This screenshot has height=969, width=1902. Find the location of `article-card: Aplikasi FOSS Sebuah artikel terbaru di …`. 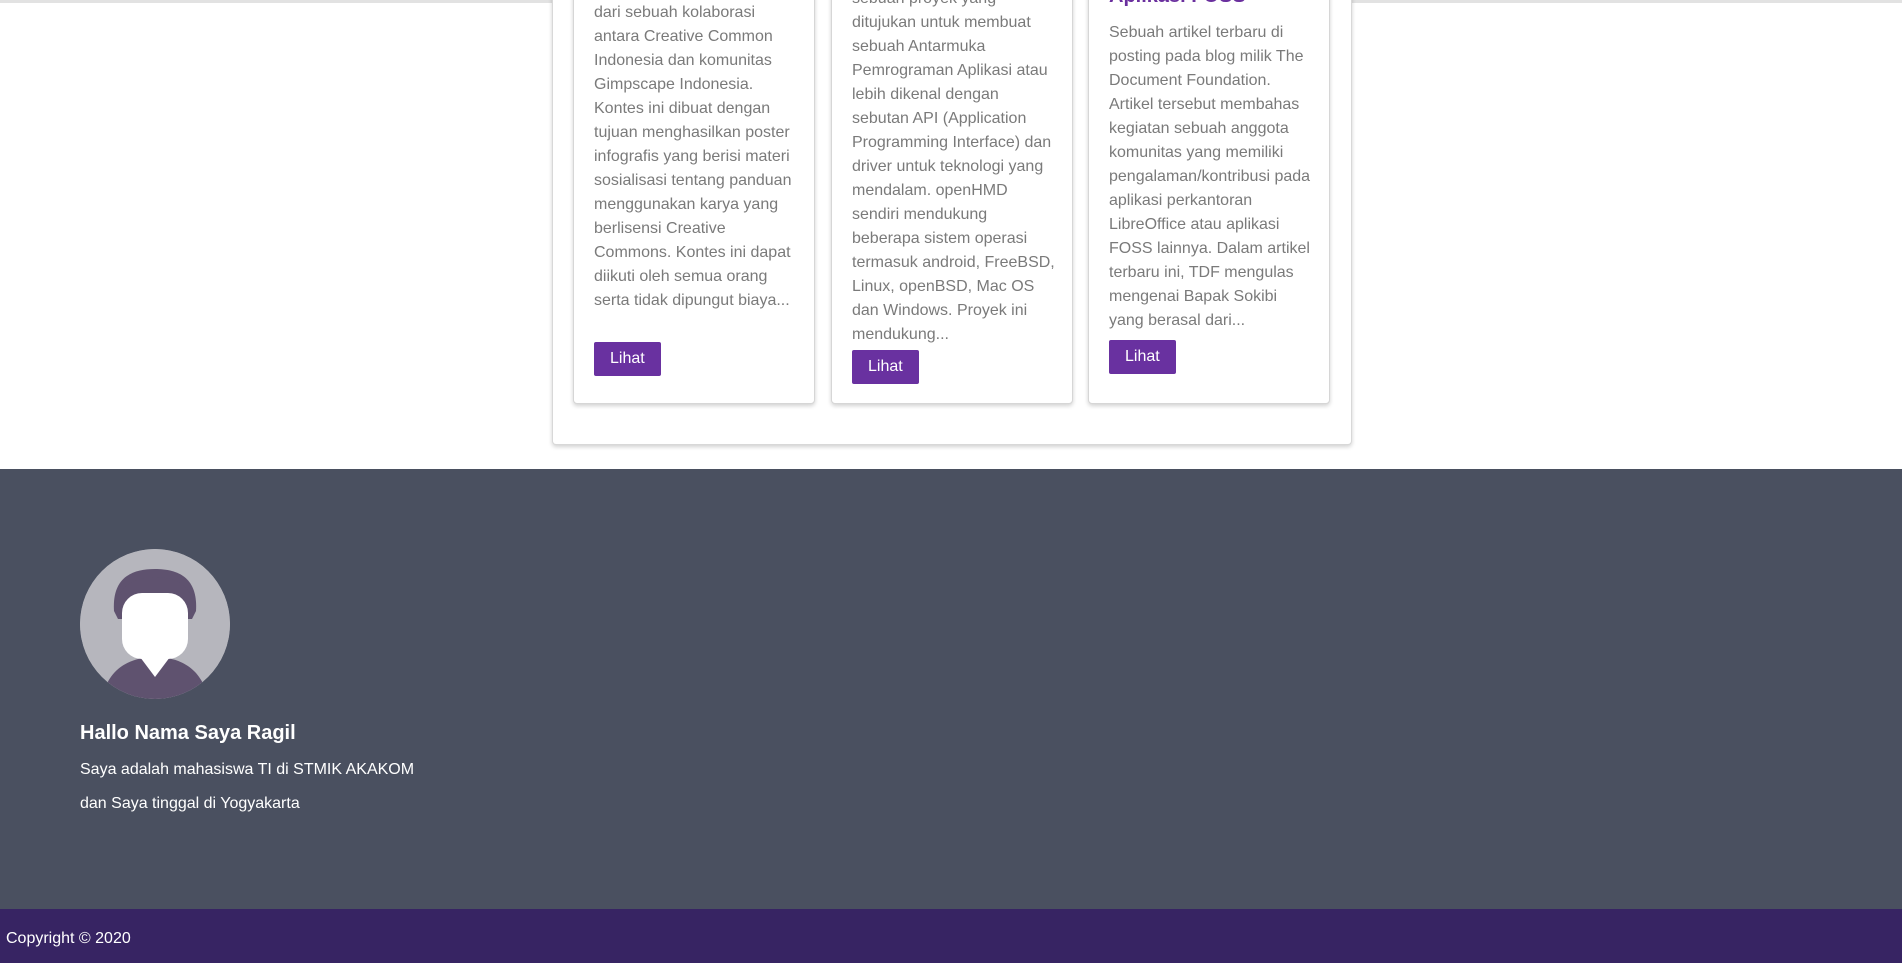

article-card: Aplikasi FOSS Sebuah artikel terbaru di … is located at coordinates (1209, 202).